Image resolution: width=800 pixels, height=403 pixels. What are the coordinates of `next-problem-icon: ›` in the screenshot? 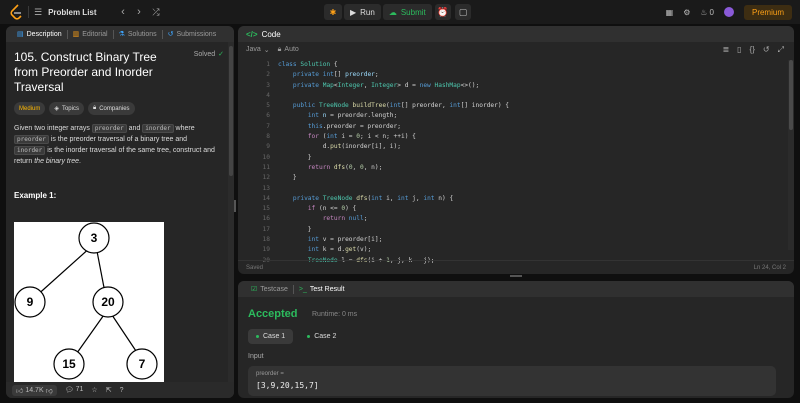 It's located at (139, 12).